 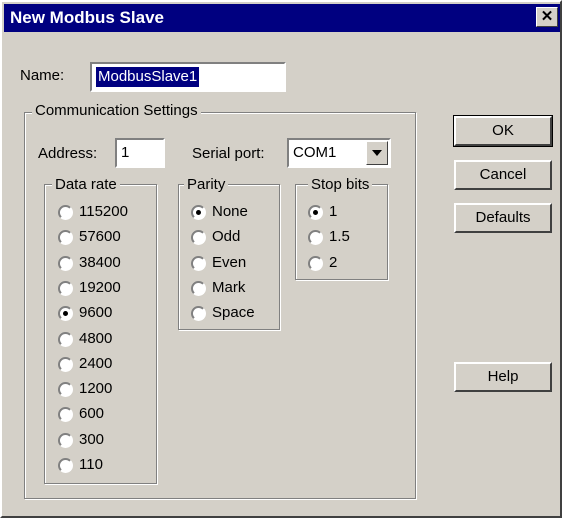 What do you see at coordinates (86, 184) in the screenshot?
I see `data-rate-title: Data rate` at bounding box center [86, 184].